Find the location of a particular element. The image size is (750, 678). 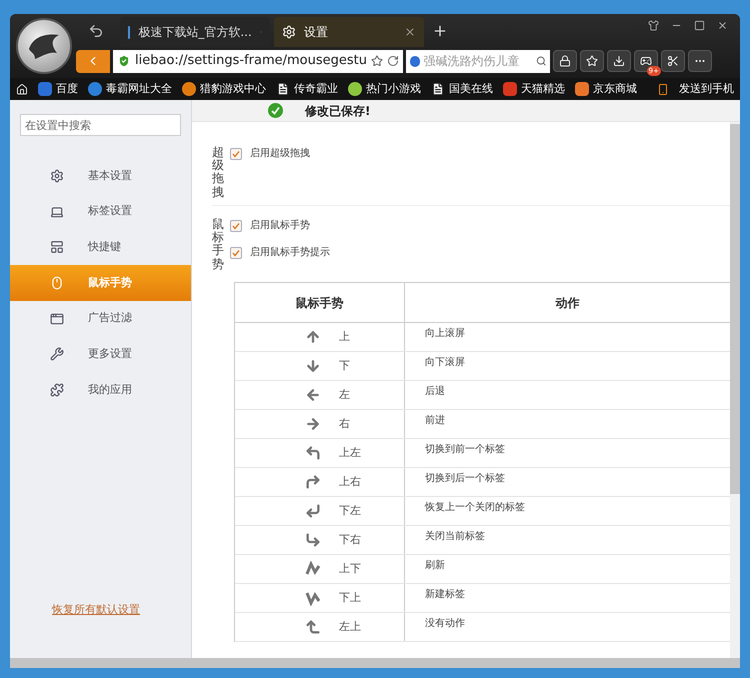

action-cell-text: 切换到前一个标签 is located at coordinates (465, 449).